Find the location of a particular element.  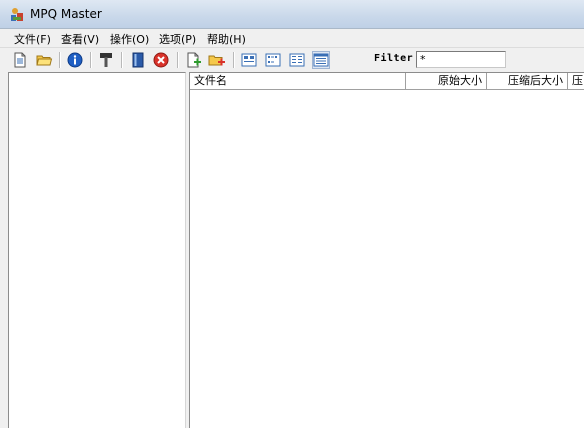

title-bar: MPQ Master is located at coordinates (292, 14).